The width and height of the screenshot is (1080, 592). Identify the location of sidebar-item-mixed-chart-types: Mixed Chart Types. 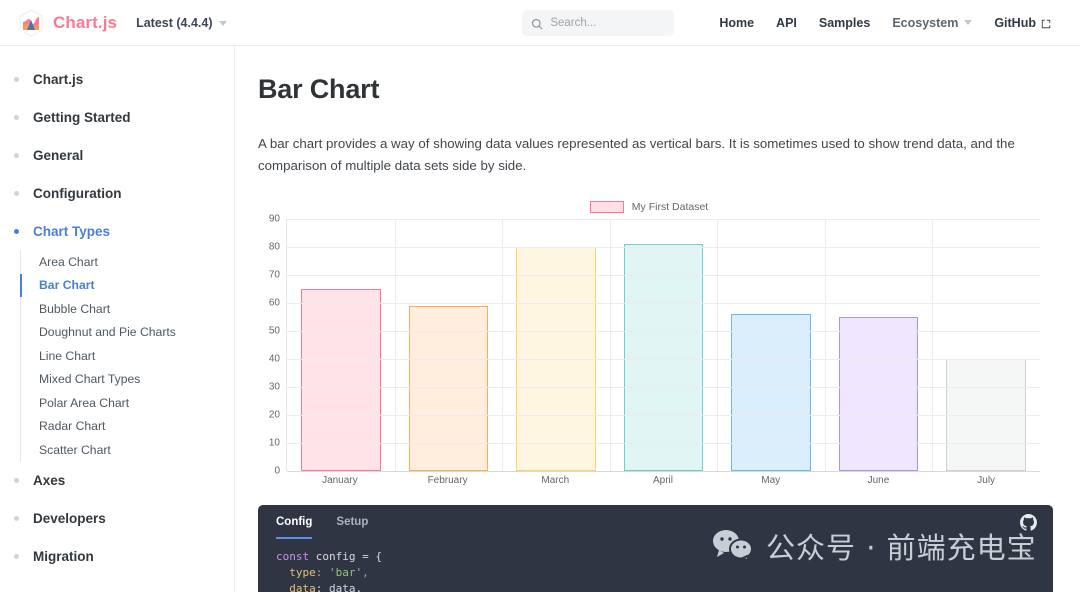
(127, 380).